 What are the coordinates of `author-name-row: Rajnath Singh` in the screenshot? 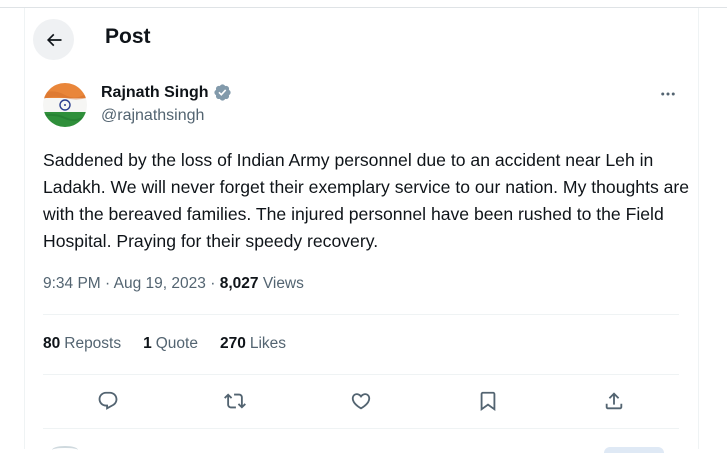 It's located at (166, 92).